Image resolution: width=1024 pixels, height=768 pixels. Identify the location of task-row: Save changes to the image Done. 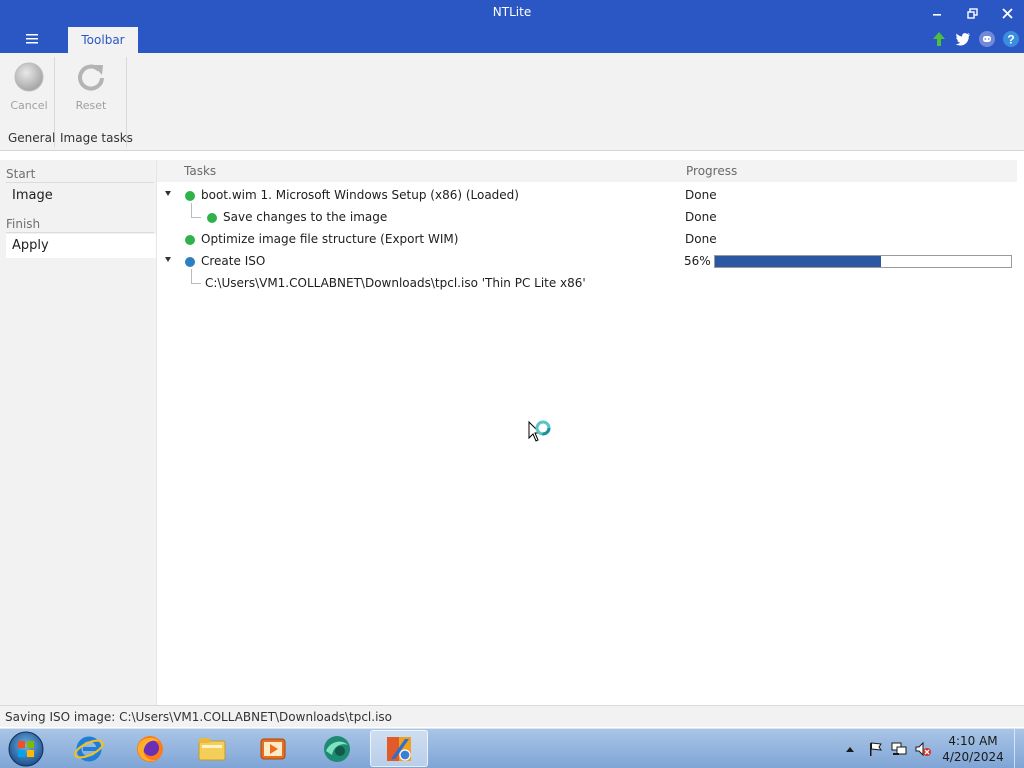
(587, 216).